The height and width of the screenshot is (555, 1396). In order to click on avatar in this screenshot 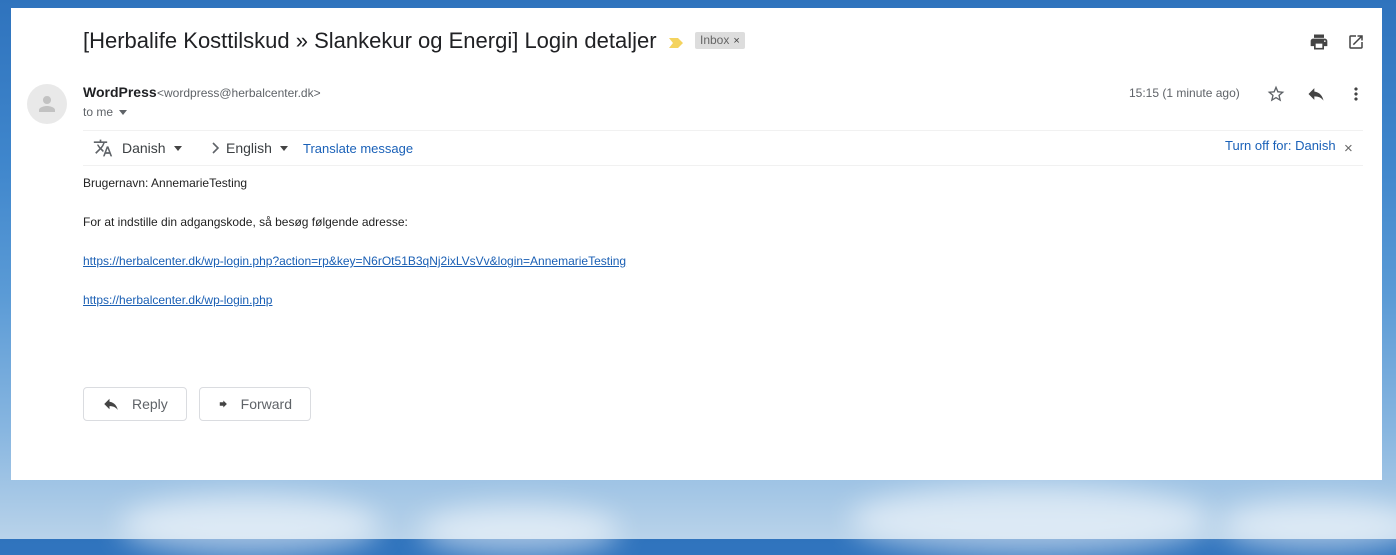, I will do `click(47, 104)`.